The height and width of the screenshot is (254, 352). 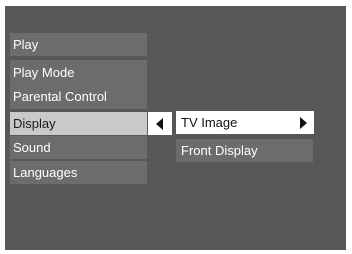 I want to click on menu-item-play-mode: Play Mode, so click(x=78, y=72).